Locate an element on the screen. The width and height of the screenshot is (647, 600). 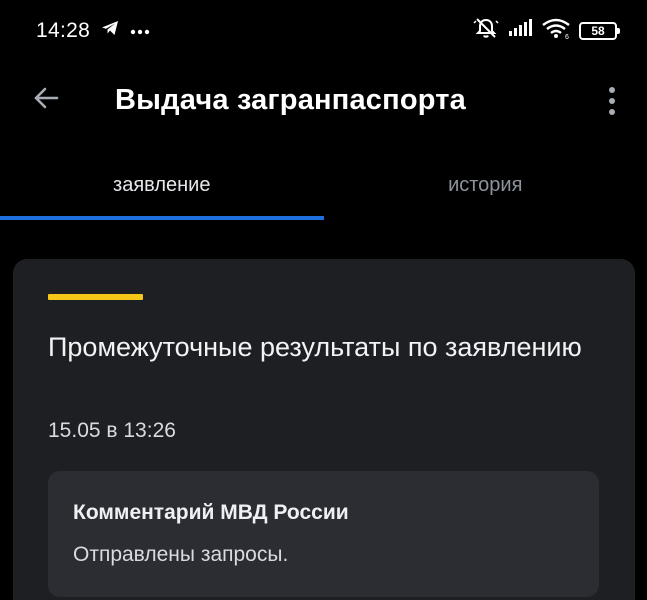
card-title: Промежуточные результаты по заявлению is located at coordinates (315, 347).